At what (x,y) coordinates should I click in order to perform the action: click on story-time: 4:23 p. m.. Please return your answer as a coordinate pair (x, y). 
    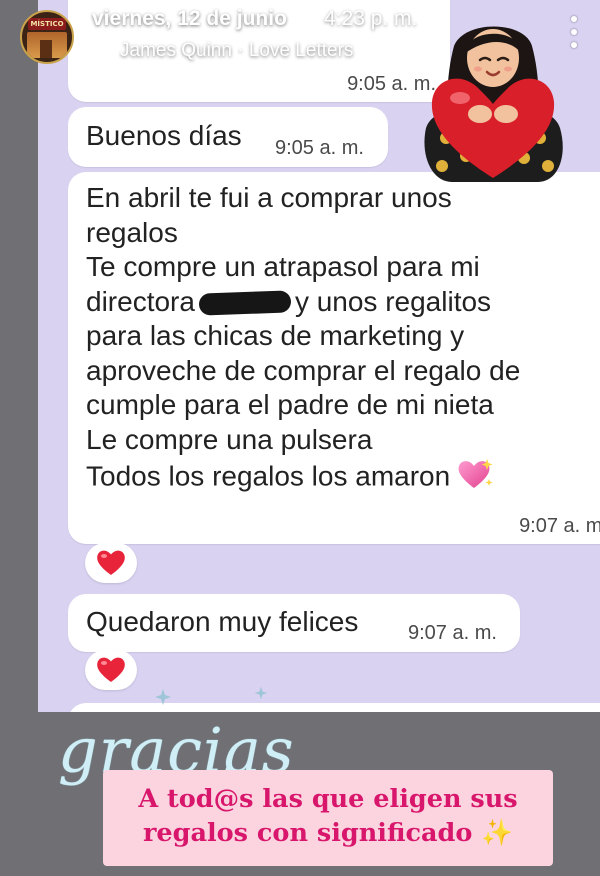
    Looking at the image, I should click on (371, 18).